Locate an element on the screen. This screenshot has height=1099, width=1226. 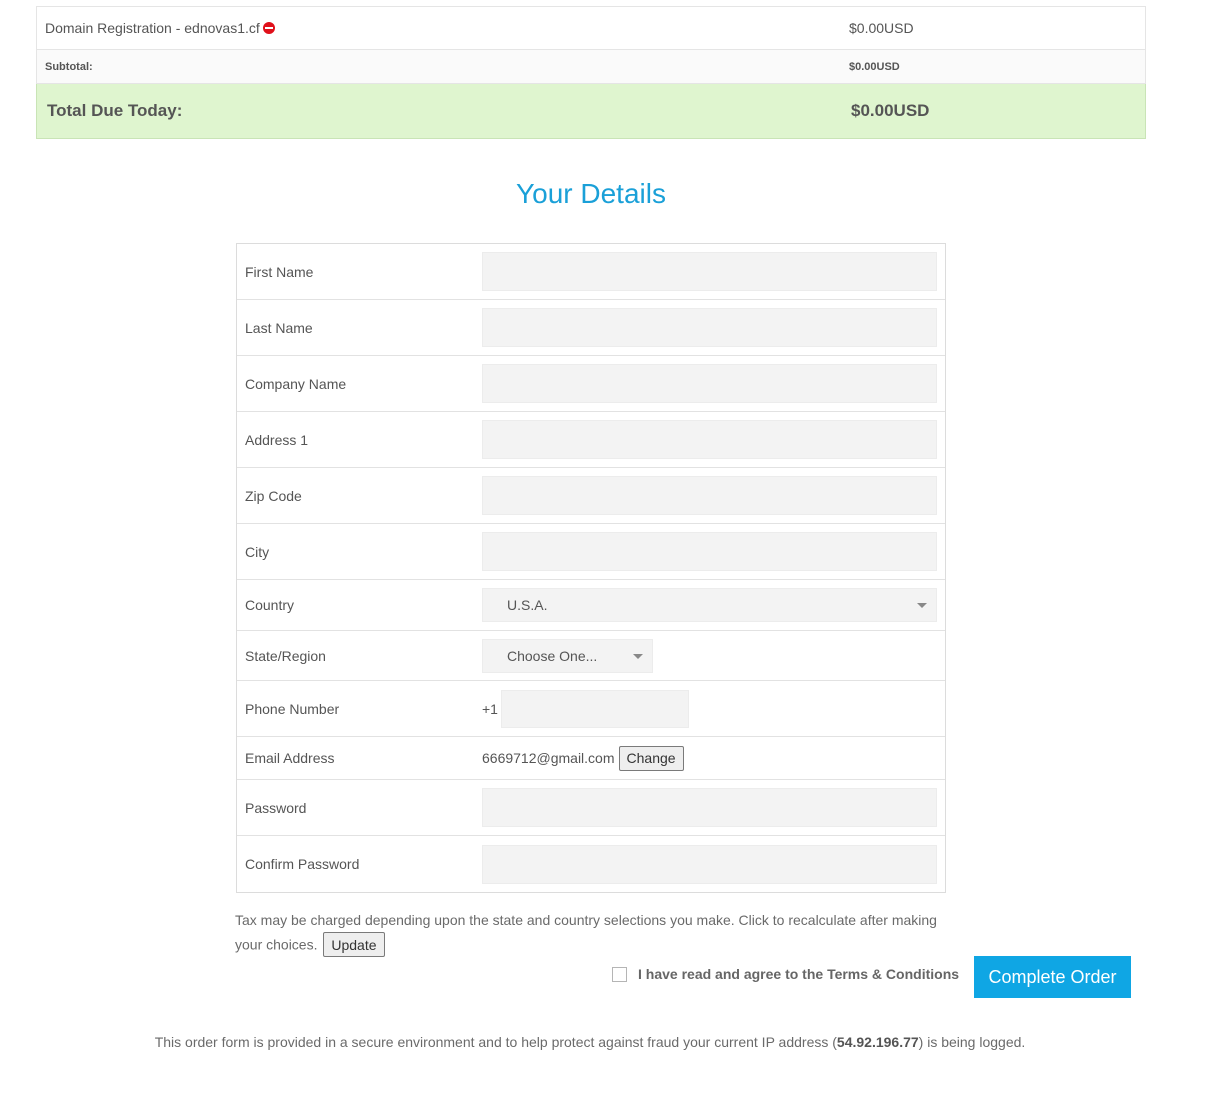
city-label: City is located at coordinates (257, 551).